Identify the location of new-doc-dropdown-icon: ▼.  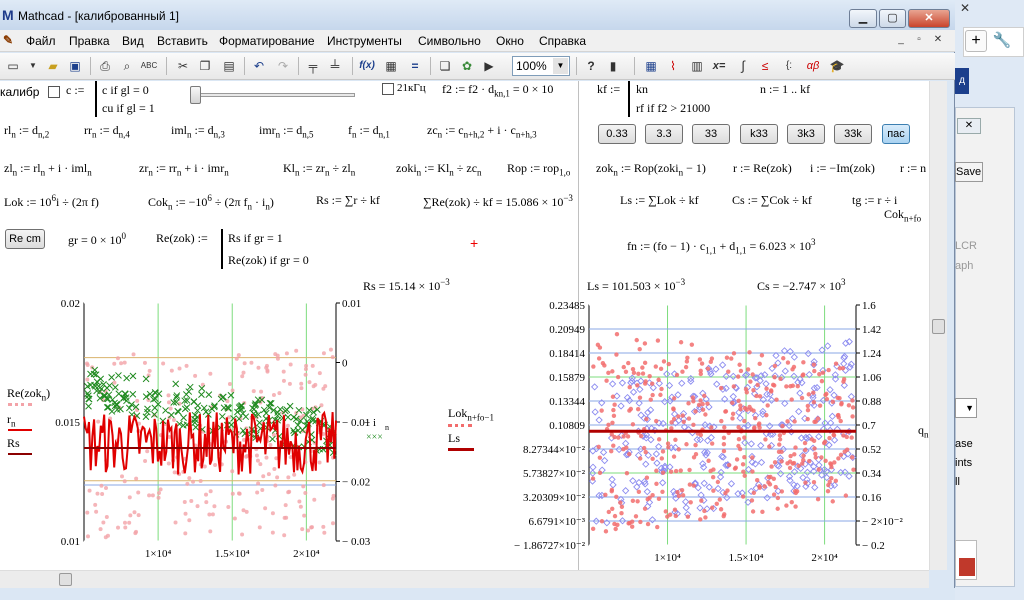
(33, 66).